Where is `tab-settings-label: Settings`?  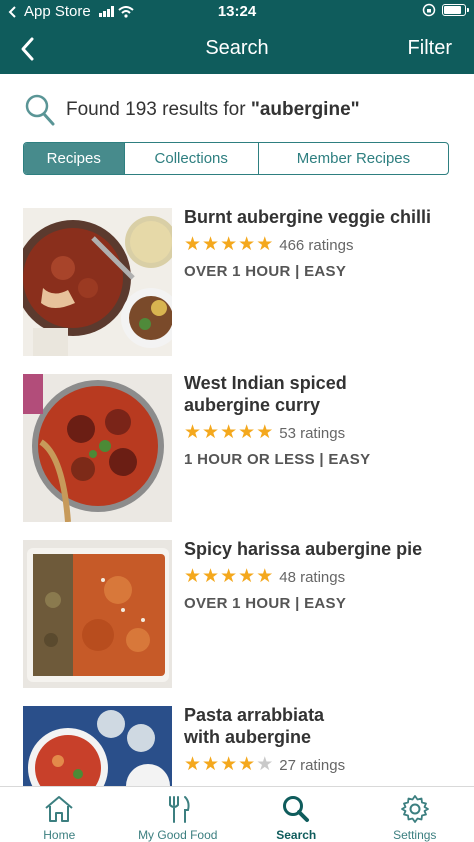 tab-settings-label: Settings is located at coordinates (415, 835).